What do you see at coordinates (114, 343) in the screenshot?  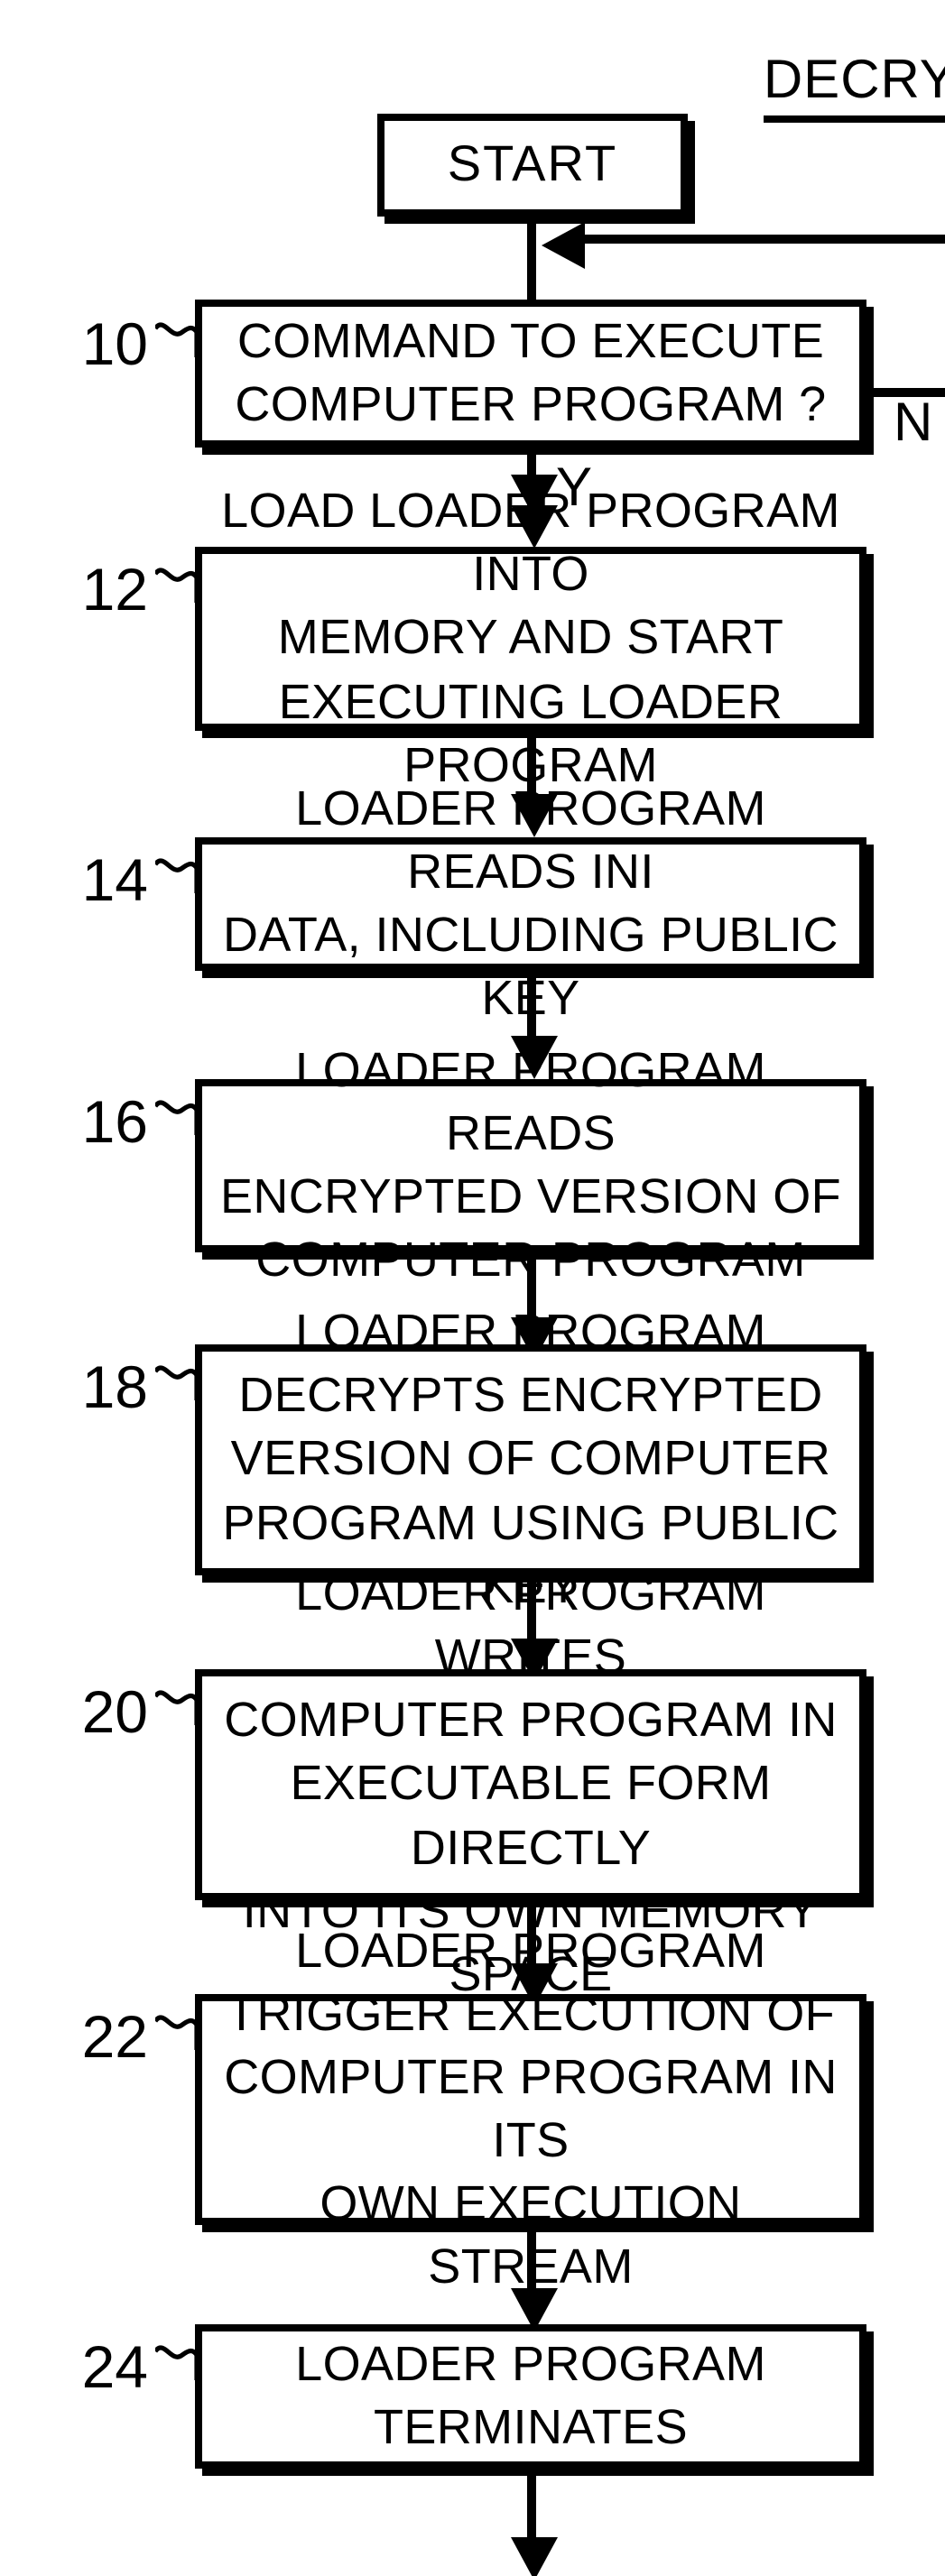 I see `ref-numeral-10: 10` at bounding box center [114, 343].